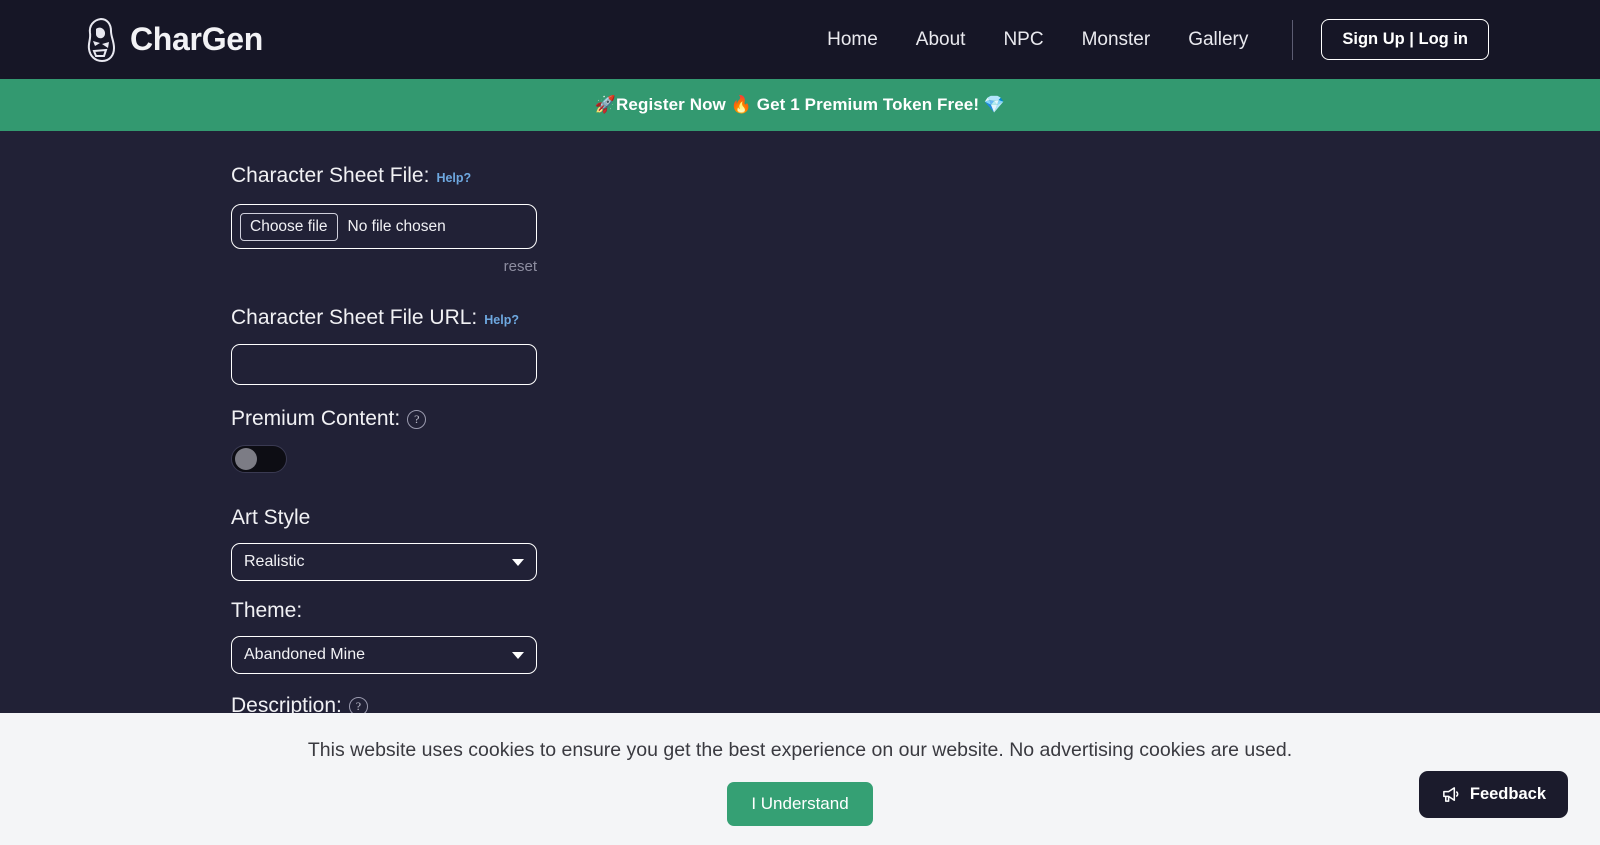 This screenshot has width=1600, height=845. What do you see at coordinates (267, 610) in the screenshot?
I see `theme-label: Theme:` at bounding box center [267, 610].